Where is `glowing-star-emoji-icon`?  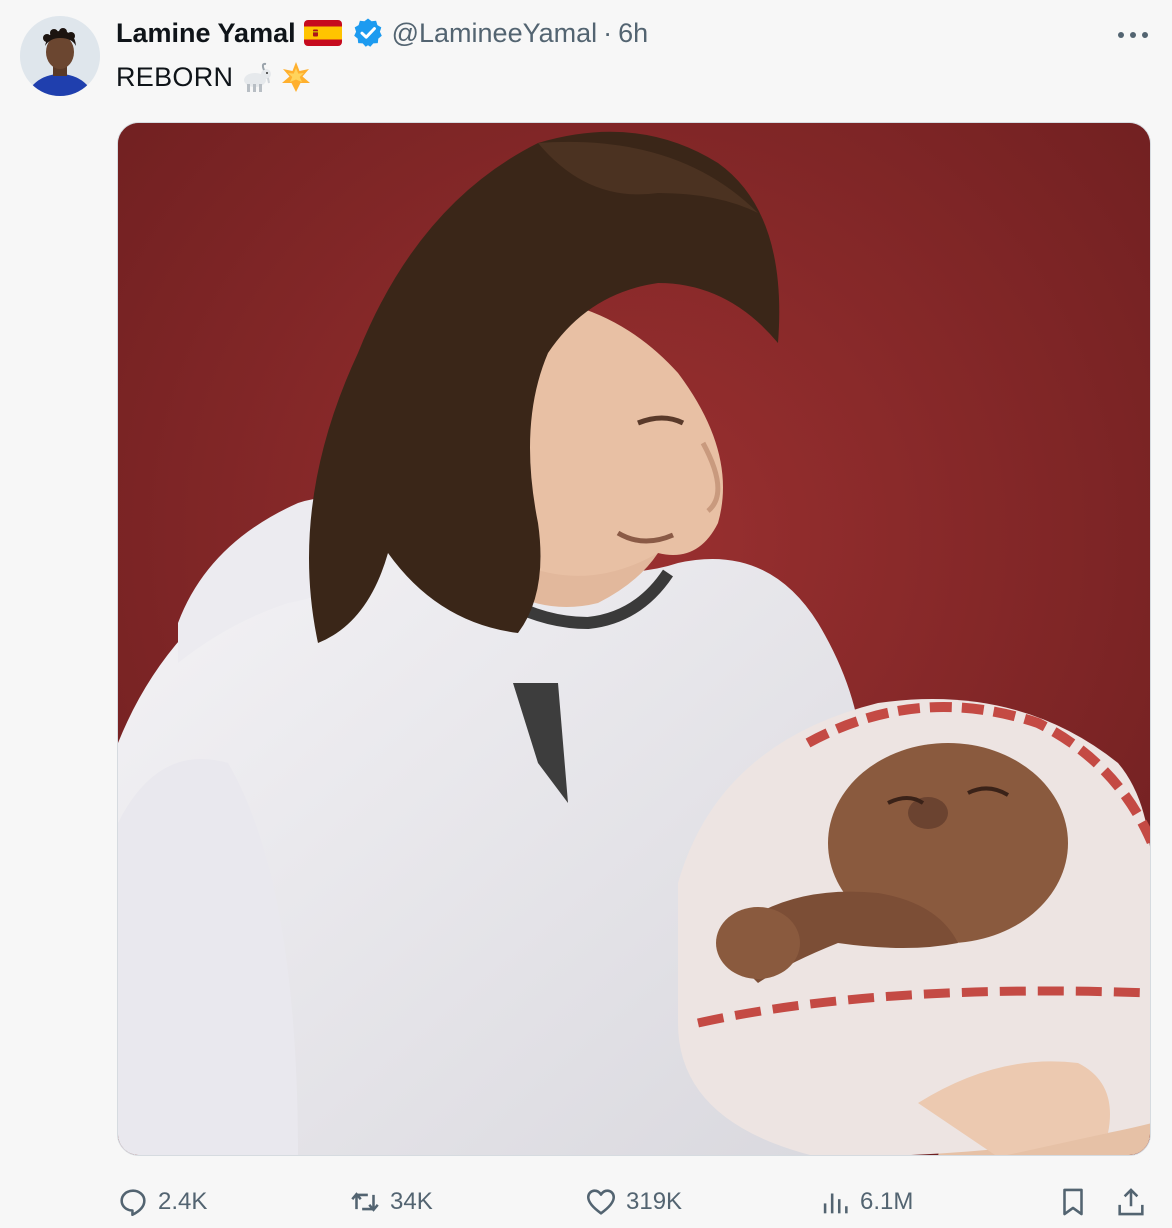
glowing-star-emoji-icon is located at coordinates (296, 77).